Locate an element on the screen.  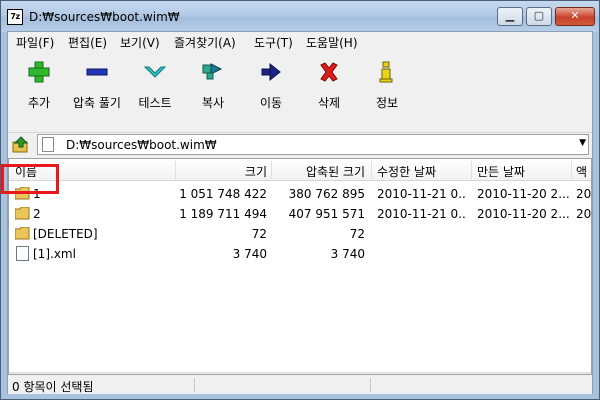
header-size: 크기 is located at coordinates (221, 171).